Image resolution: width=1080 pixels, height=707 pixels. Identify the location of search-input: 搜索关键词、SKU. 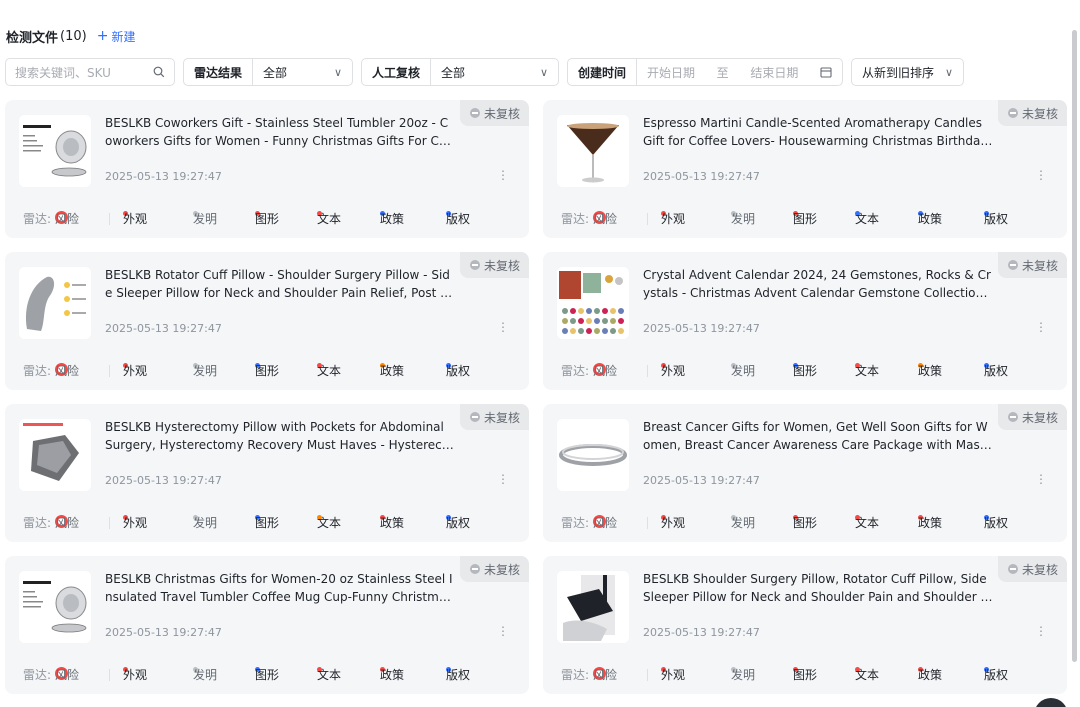
(90, 72).